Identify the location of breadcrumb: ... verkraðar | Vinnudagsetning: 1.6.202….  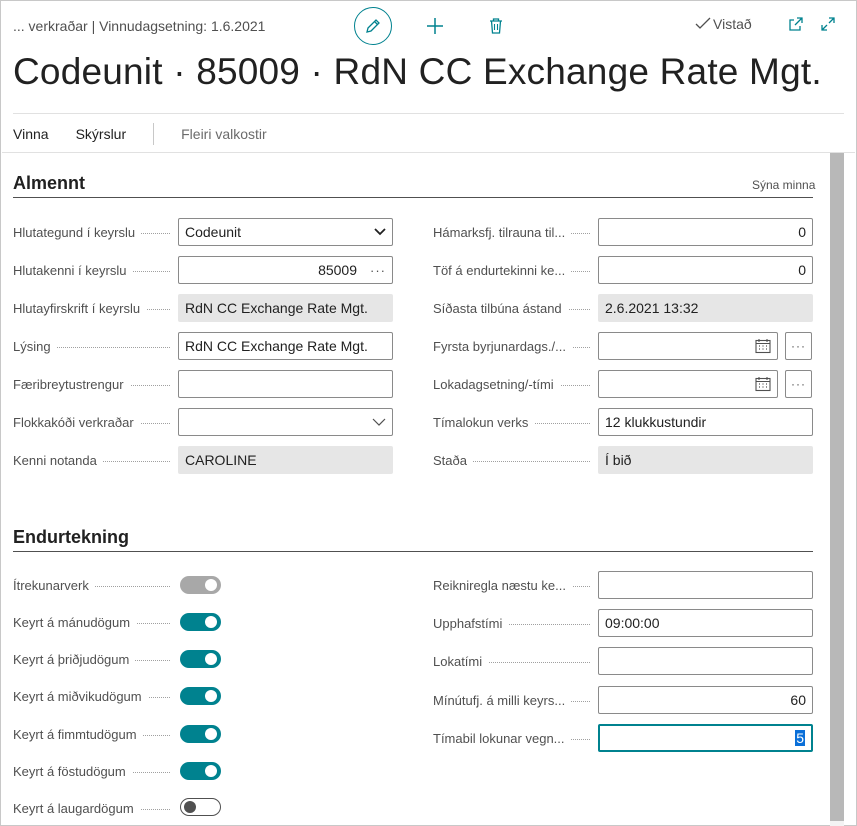
(139, 26).